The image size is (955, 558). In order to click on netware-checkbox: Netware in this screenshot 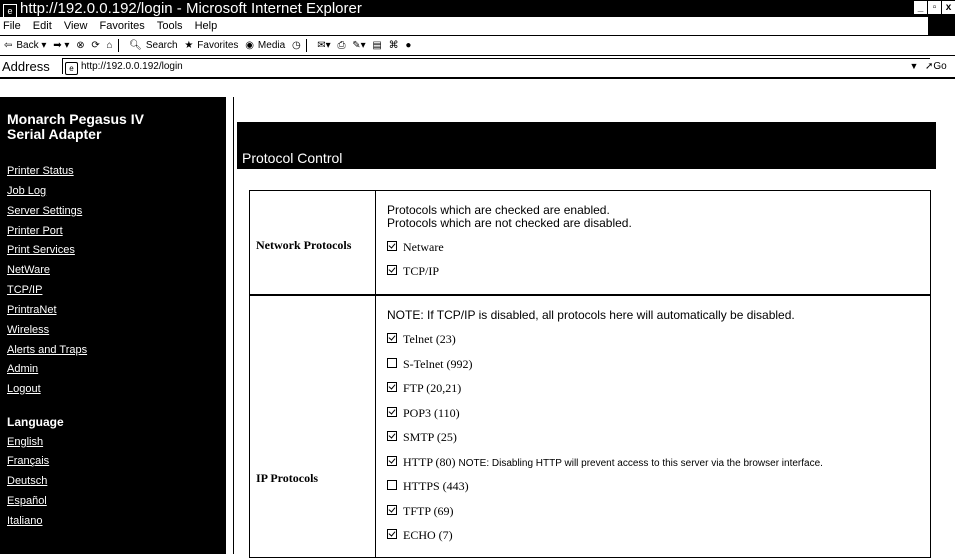, I will do `click(415, 247)`.